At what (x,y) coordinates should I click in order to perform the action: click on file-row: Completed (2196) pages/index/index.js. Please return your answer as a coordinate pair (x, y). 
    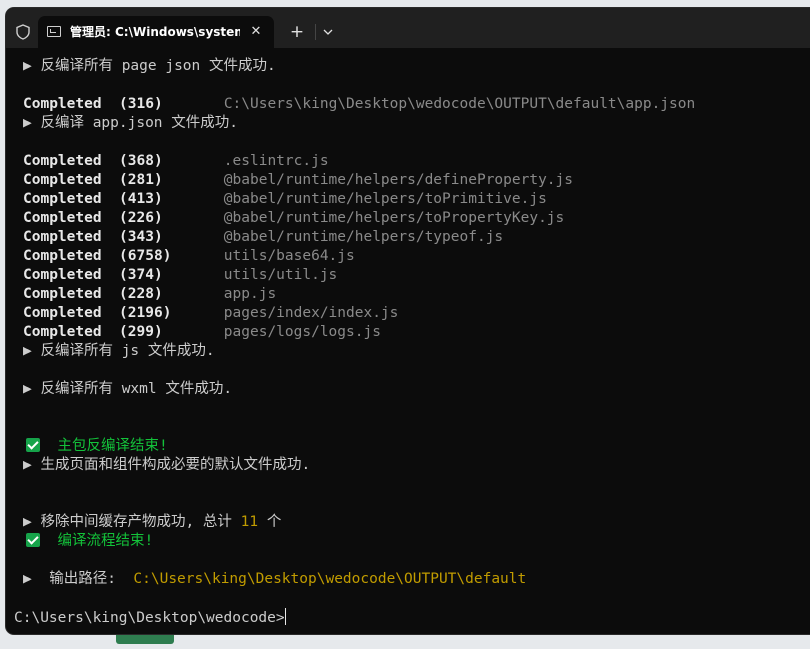
    Looking at the image, I should click on (211, 313).